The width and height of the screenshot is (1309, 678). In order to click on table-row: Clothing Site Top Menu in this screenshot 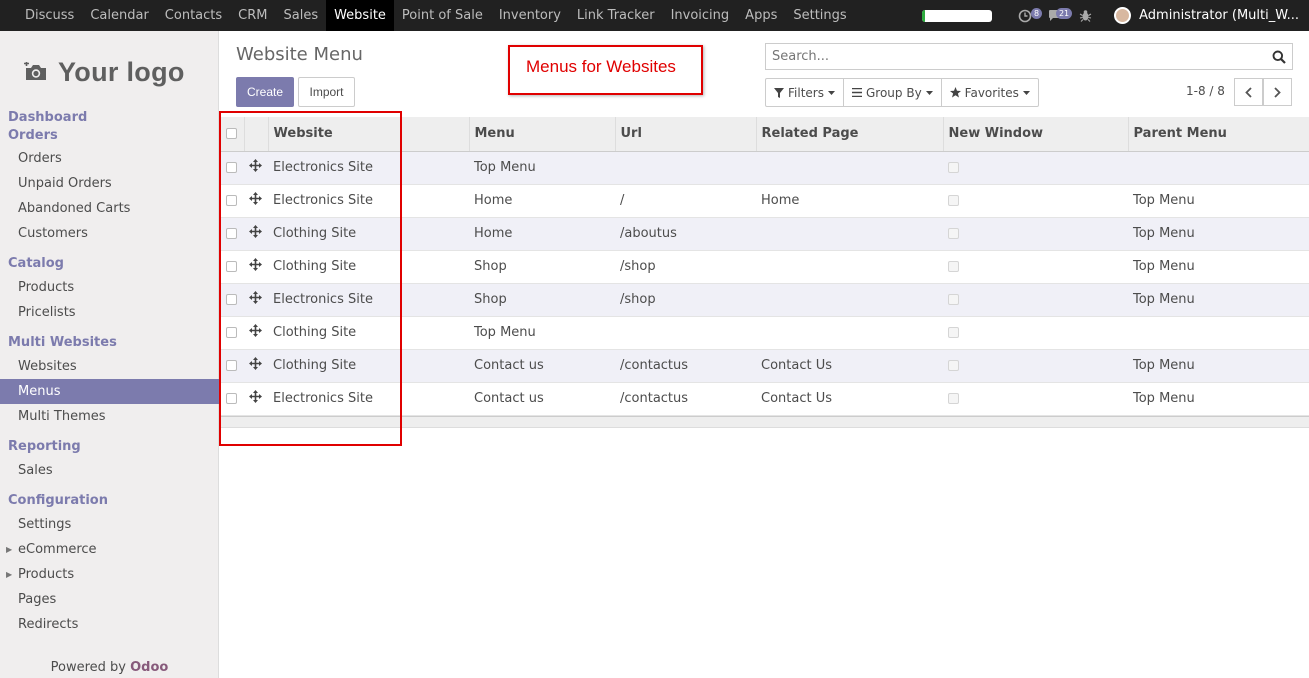, I will do `click(764, 333)`.